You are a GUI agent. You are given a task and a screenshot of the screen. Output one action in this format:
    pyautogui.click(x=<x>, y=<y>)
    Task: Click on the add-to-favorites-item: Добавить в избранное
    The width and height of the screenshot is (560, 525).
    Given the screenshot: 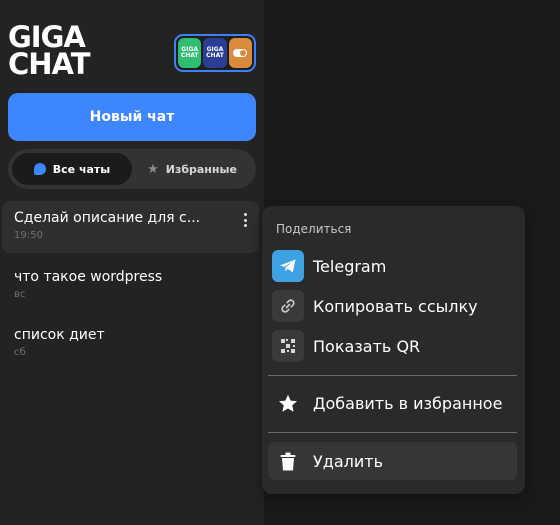 What is the action you would take?
    pyautogui.click(x=392, y=403)
    